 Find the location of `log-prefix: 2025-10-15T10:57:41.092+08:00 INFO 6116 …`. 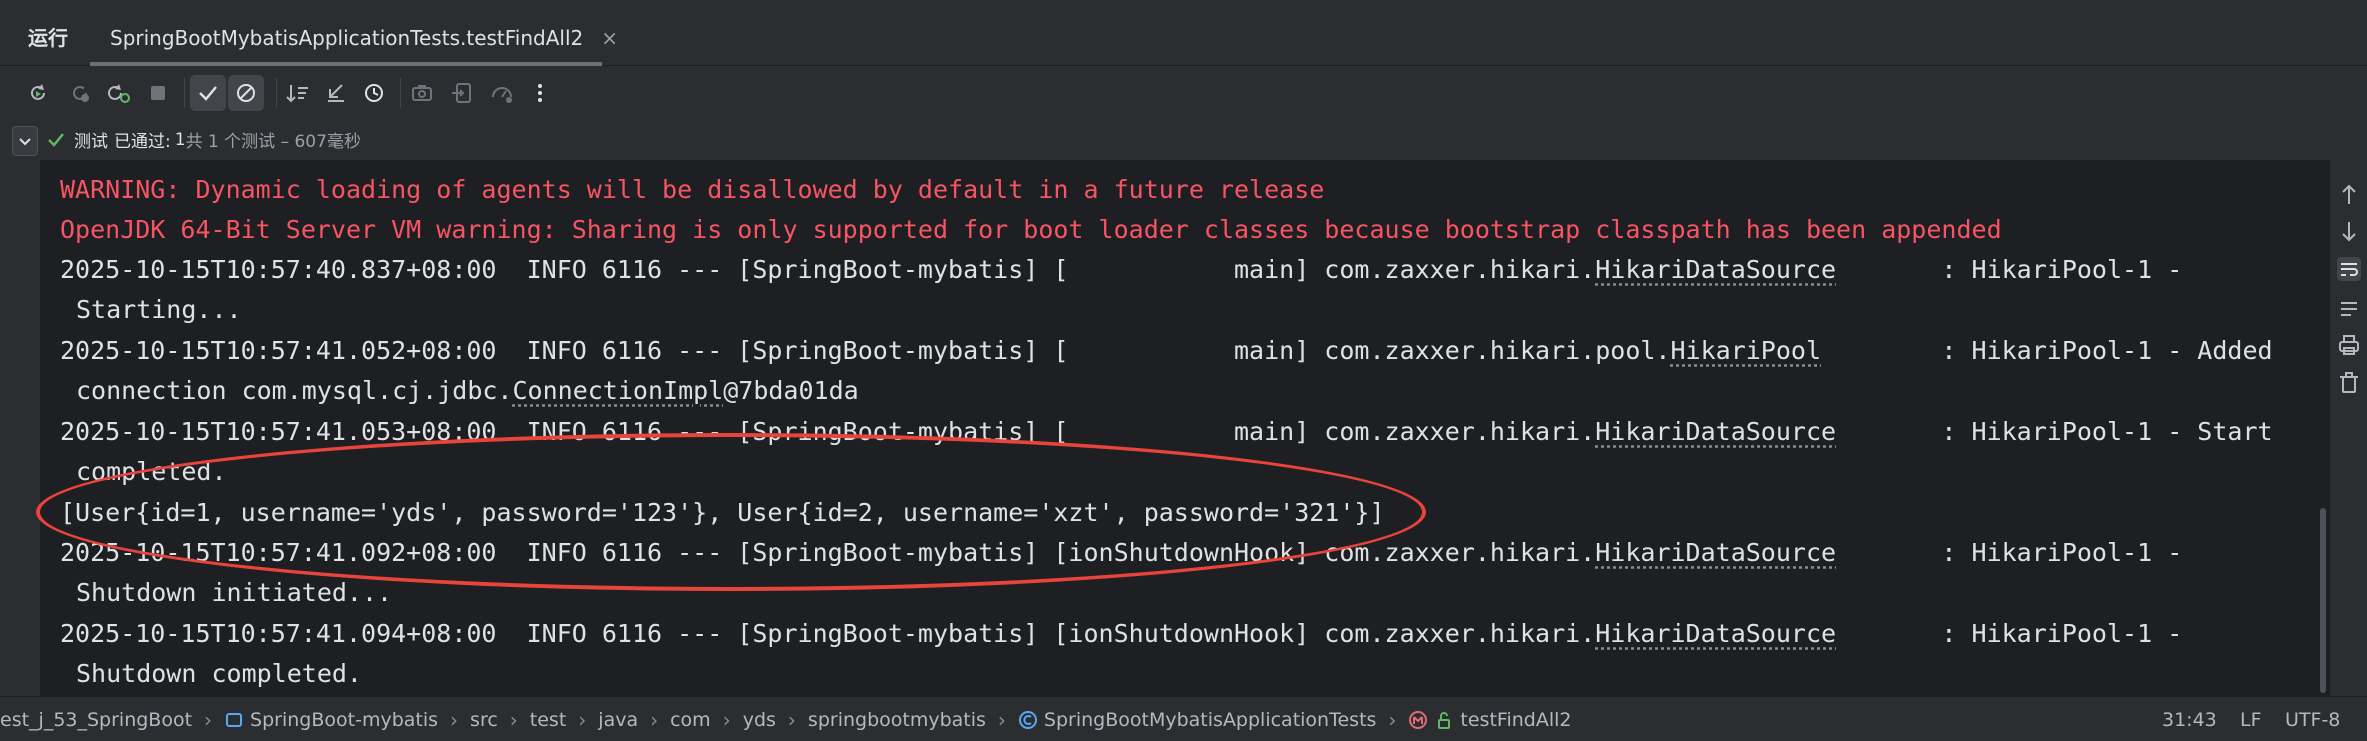

log-prefix: 2025-10-15T10:57:41.092+08:00 INFO 6116 … is located at coordinates (828, 552).